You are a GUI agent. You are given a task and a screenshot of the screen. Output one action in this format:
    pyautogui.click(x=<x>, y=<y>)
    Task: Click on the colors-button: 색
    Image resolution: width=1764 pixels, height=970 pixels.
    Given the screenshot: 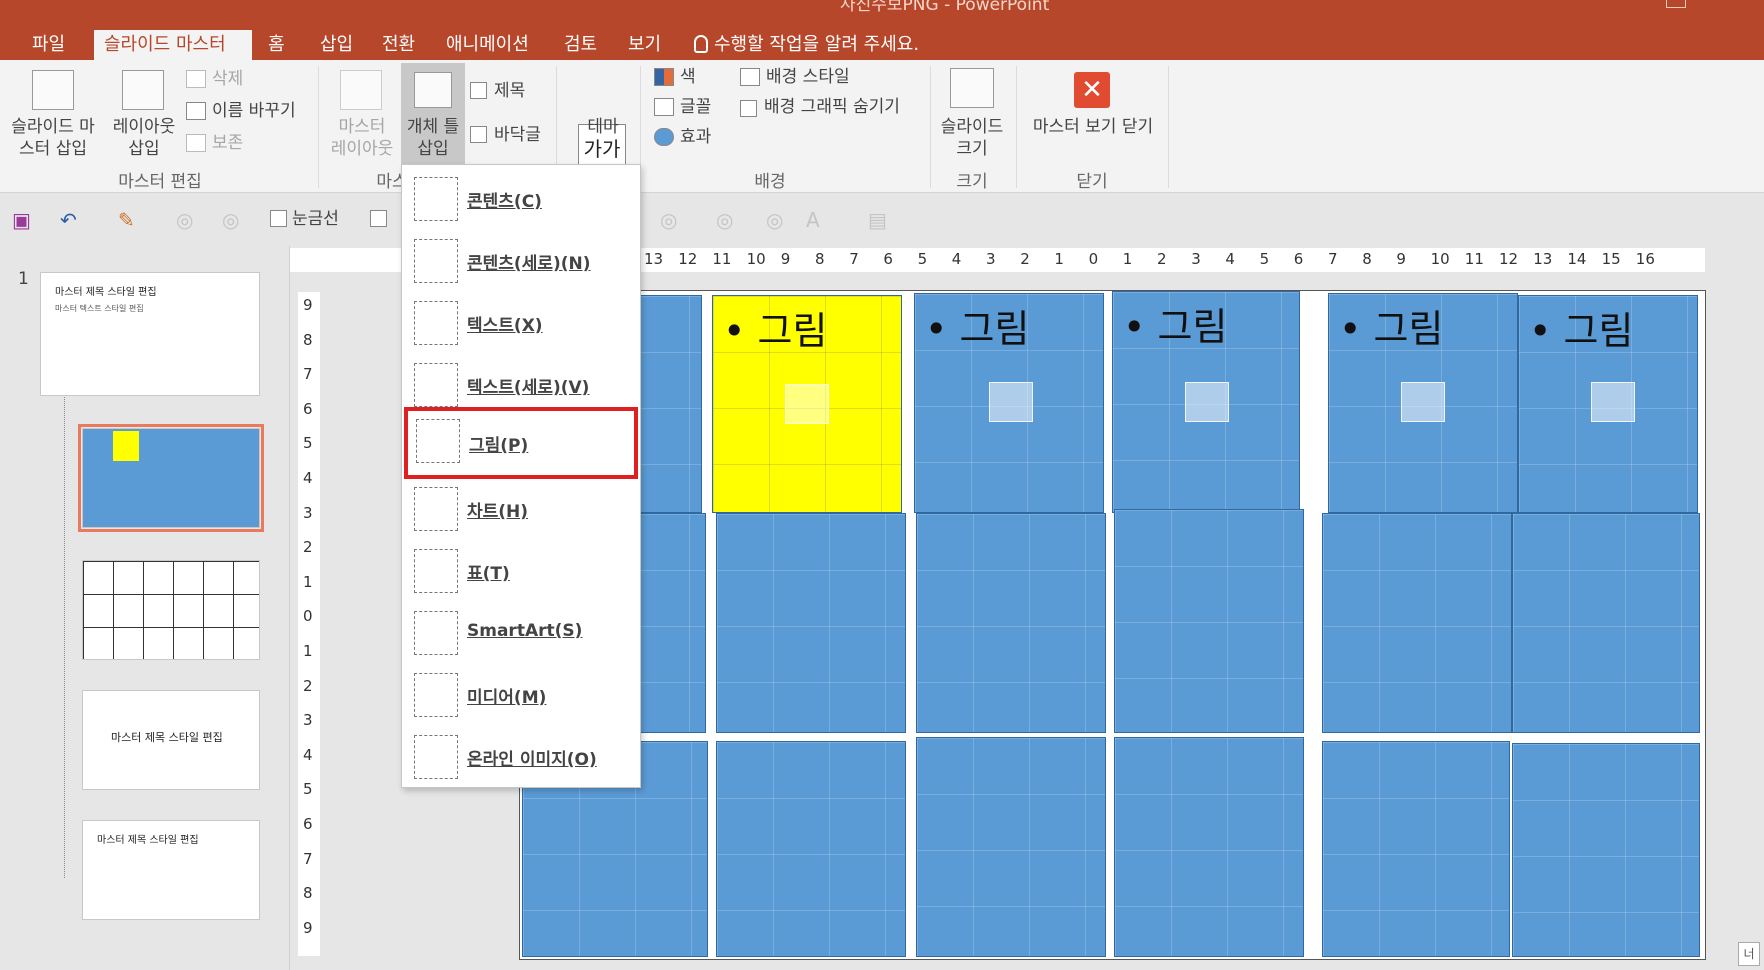 What is the action you would take?
    pyautogui.click(x=688, y=77)
    